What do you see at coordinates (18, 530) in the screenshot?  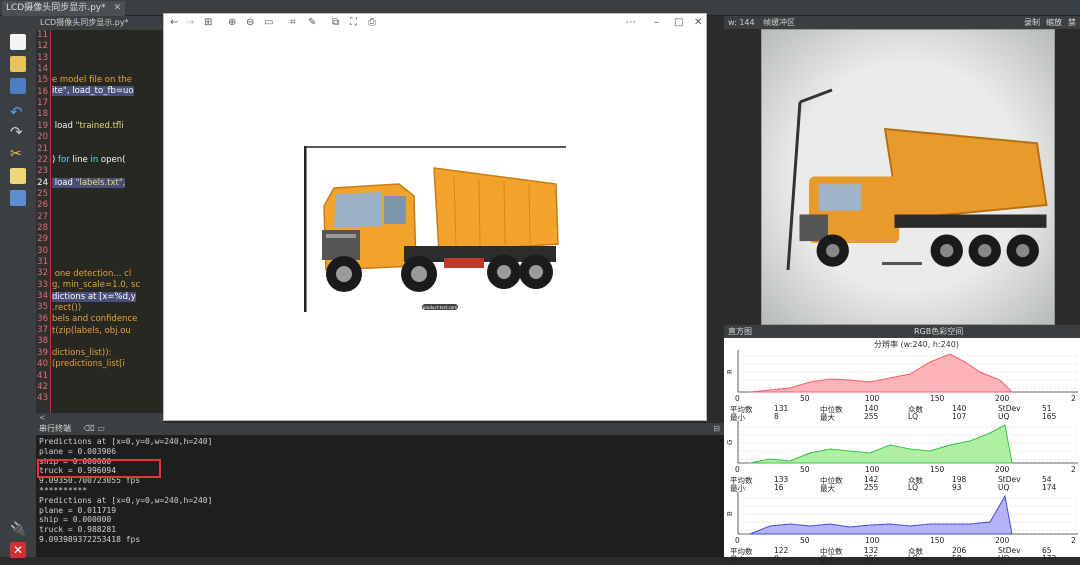 I see `connect-icon: 🔌` at bounding box center [18, 530].